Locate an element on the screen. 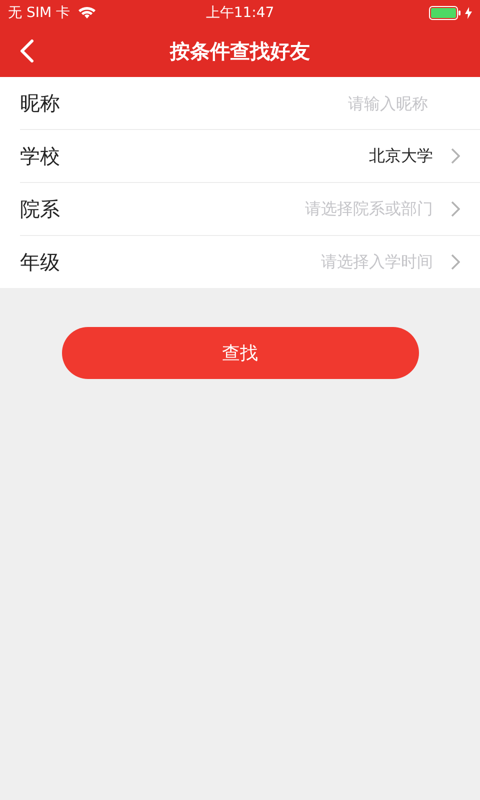 The height and width of the screenshot is (800, 480). search-button: 查找 is located at coordinates (240, 353).